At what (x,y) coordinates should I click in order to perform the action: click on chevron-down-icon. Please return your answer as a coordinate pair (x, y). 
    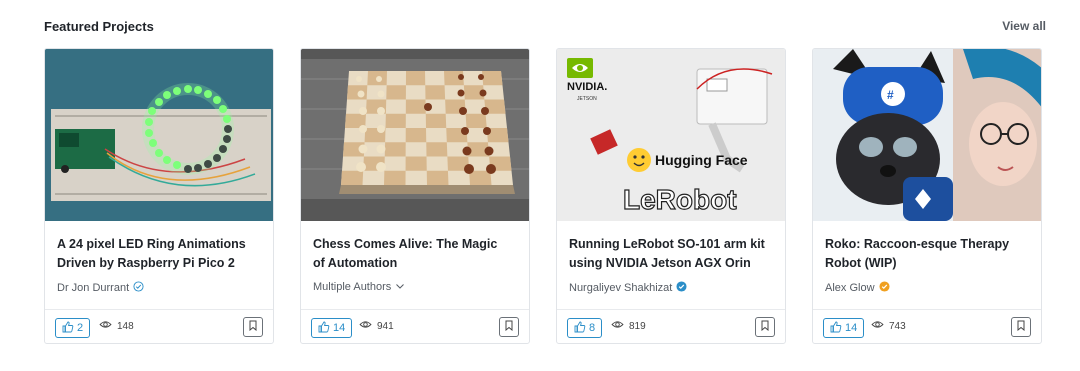
    Looking at the image, I should click on (400, 287).